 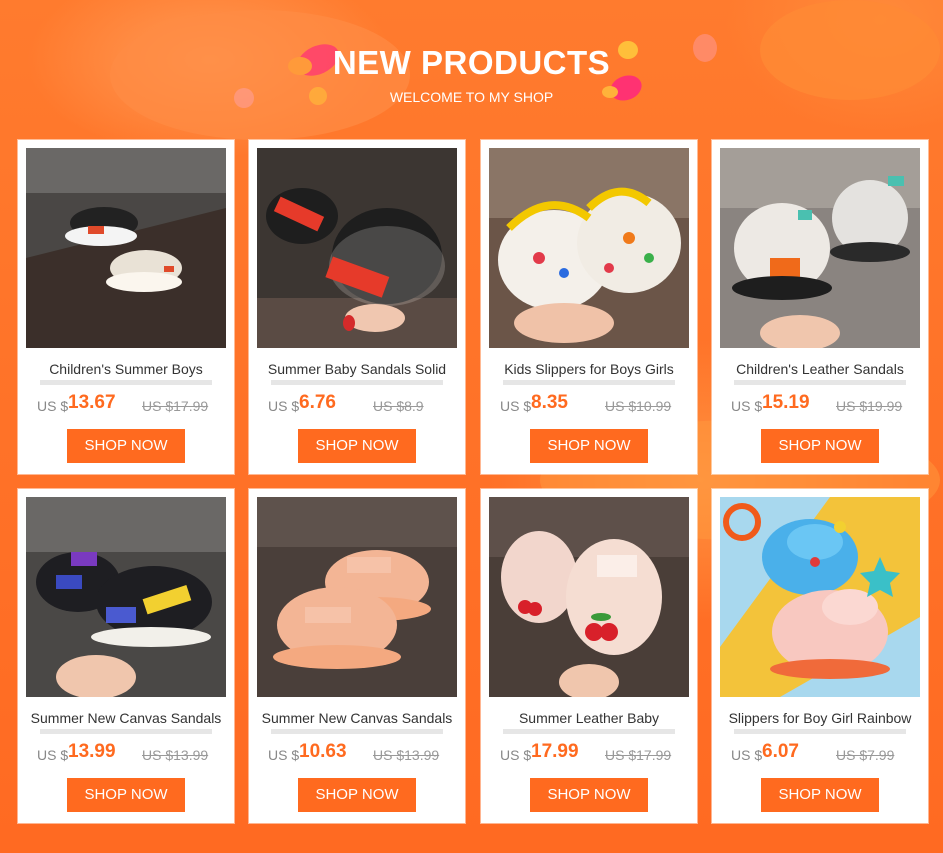 I want to click on sale-price: 8.35, so click(x=549, y=402).